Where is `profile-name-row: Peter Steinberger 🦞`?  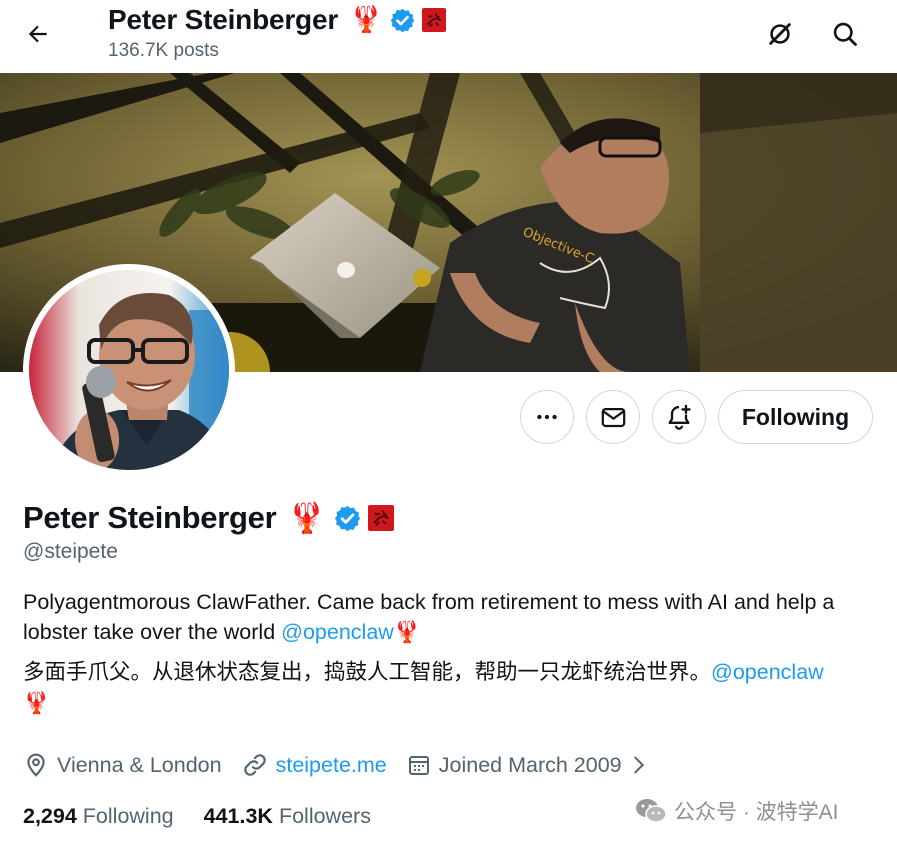
profile-name-row: Peter Steinberger 🦞 is located at coordinates (208, 518).